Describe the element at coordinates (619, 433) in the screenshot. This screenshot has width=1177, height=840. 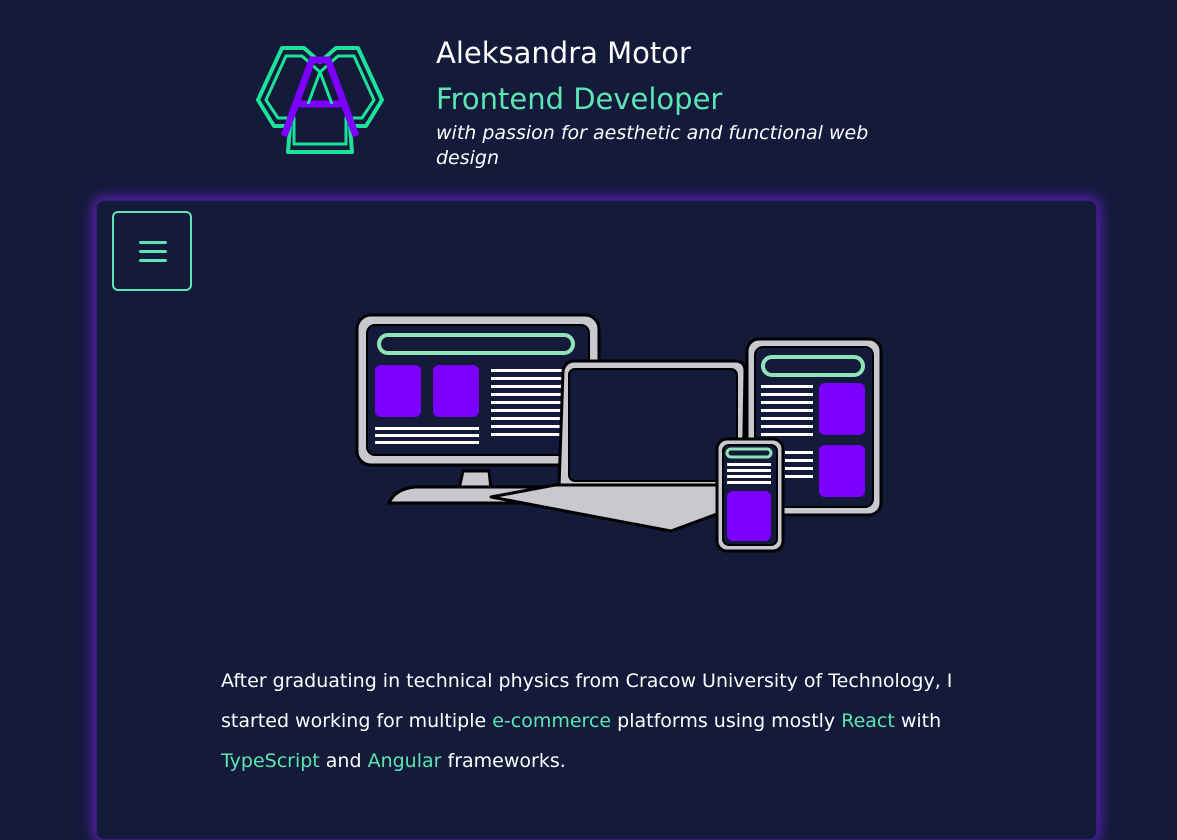
I see `responsive-devices-illustration` at that location.